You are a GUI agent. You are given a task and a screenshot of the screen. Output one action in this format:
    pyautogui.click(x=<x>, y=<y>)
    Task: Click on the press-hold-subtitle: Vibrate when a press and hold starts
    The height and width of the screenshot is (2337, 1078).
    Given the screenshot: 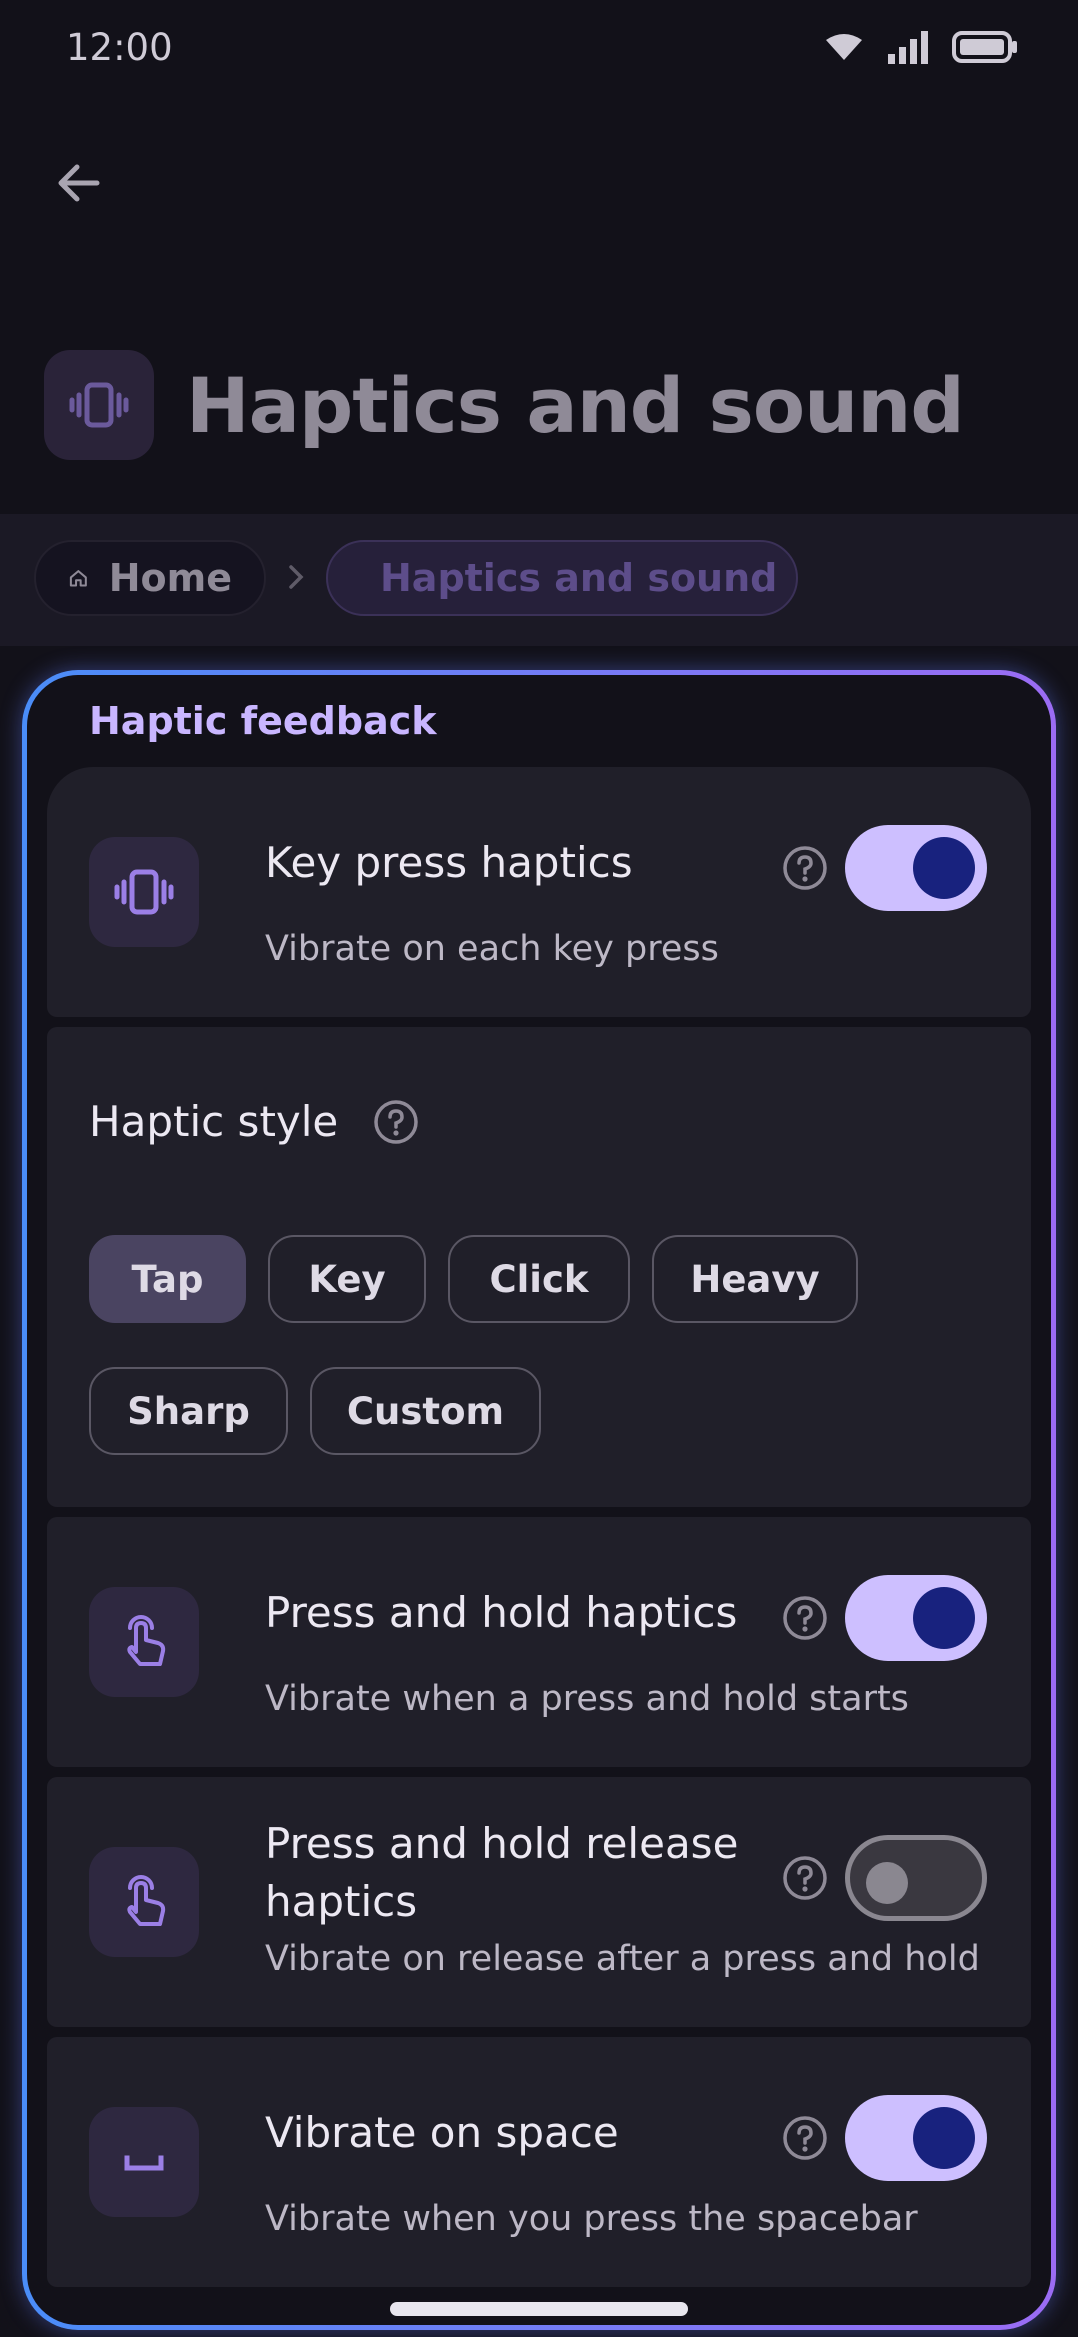 What is the action you would take?
    pyautogui.click(x=587, y=1699)
    